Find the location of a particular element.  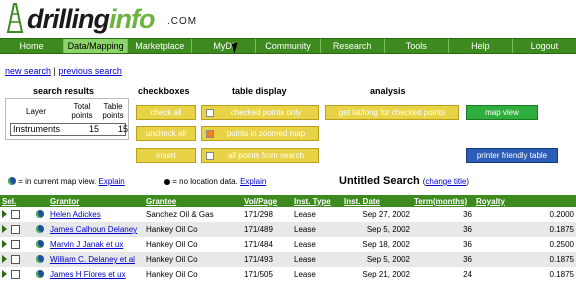

col-term: Term(months) is located at coordinates (443, 201).